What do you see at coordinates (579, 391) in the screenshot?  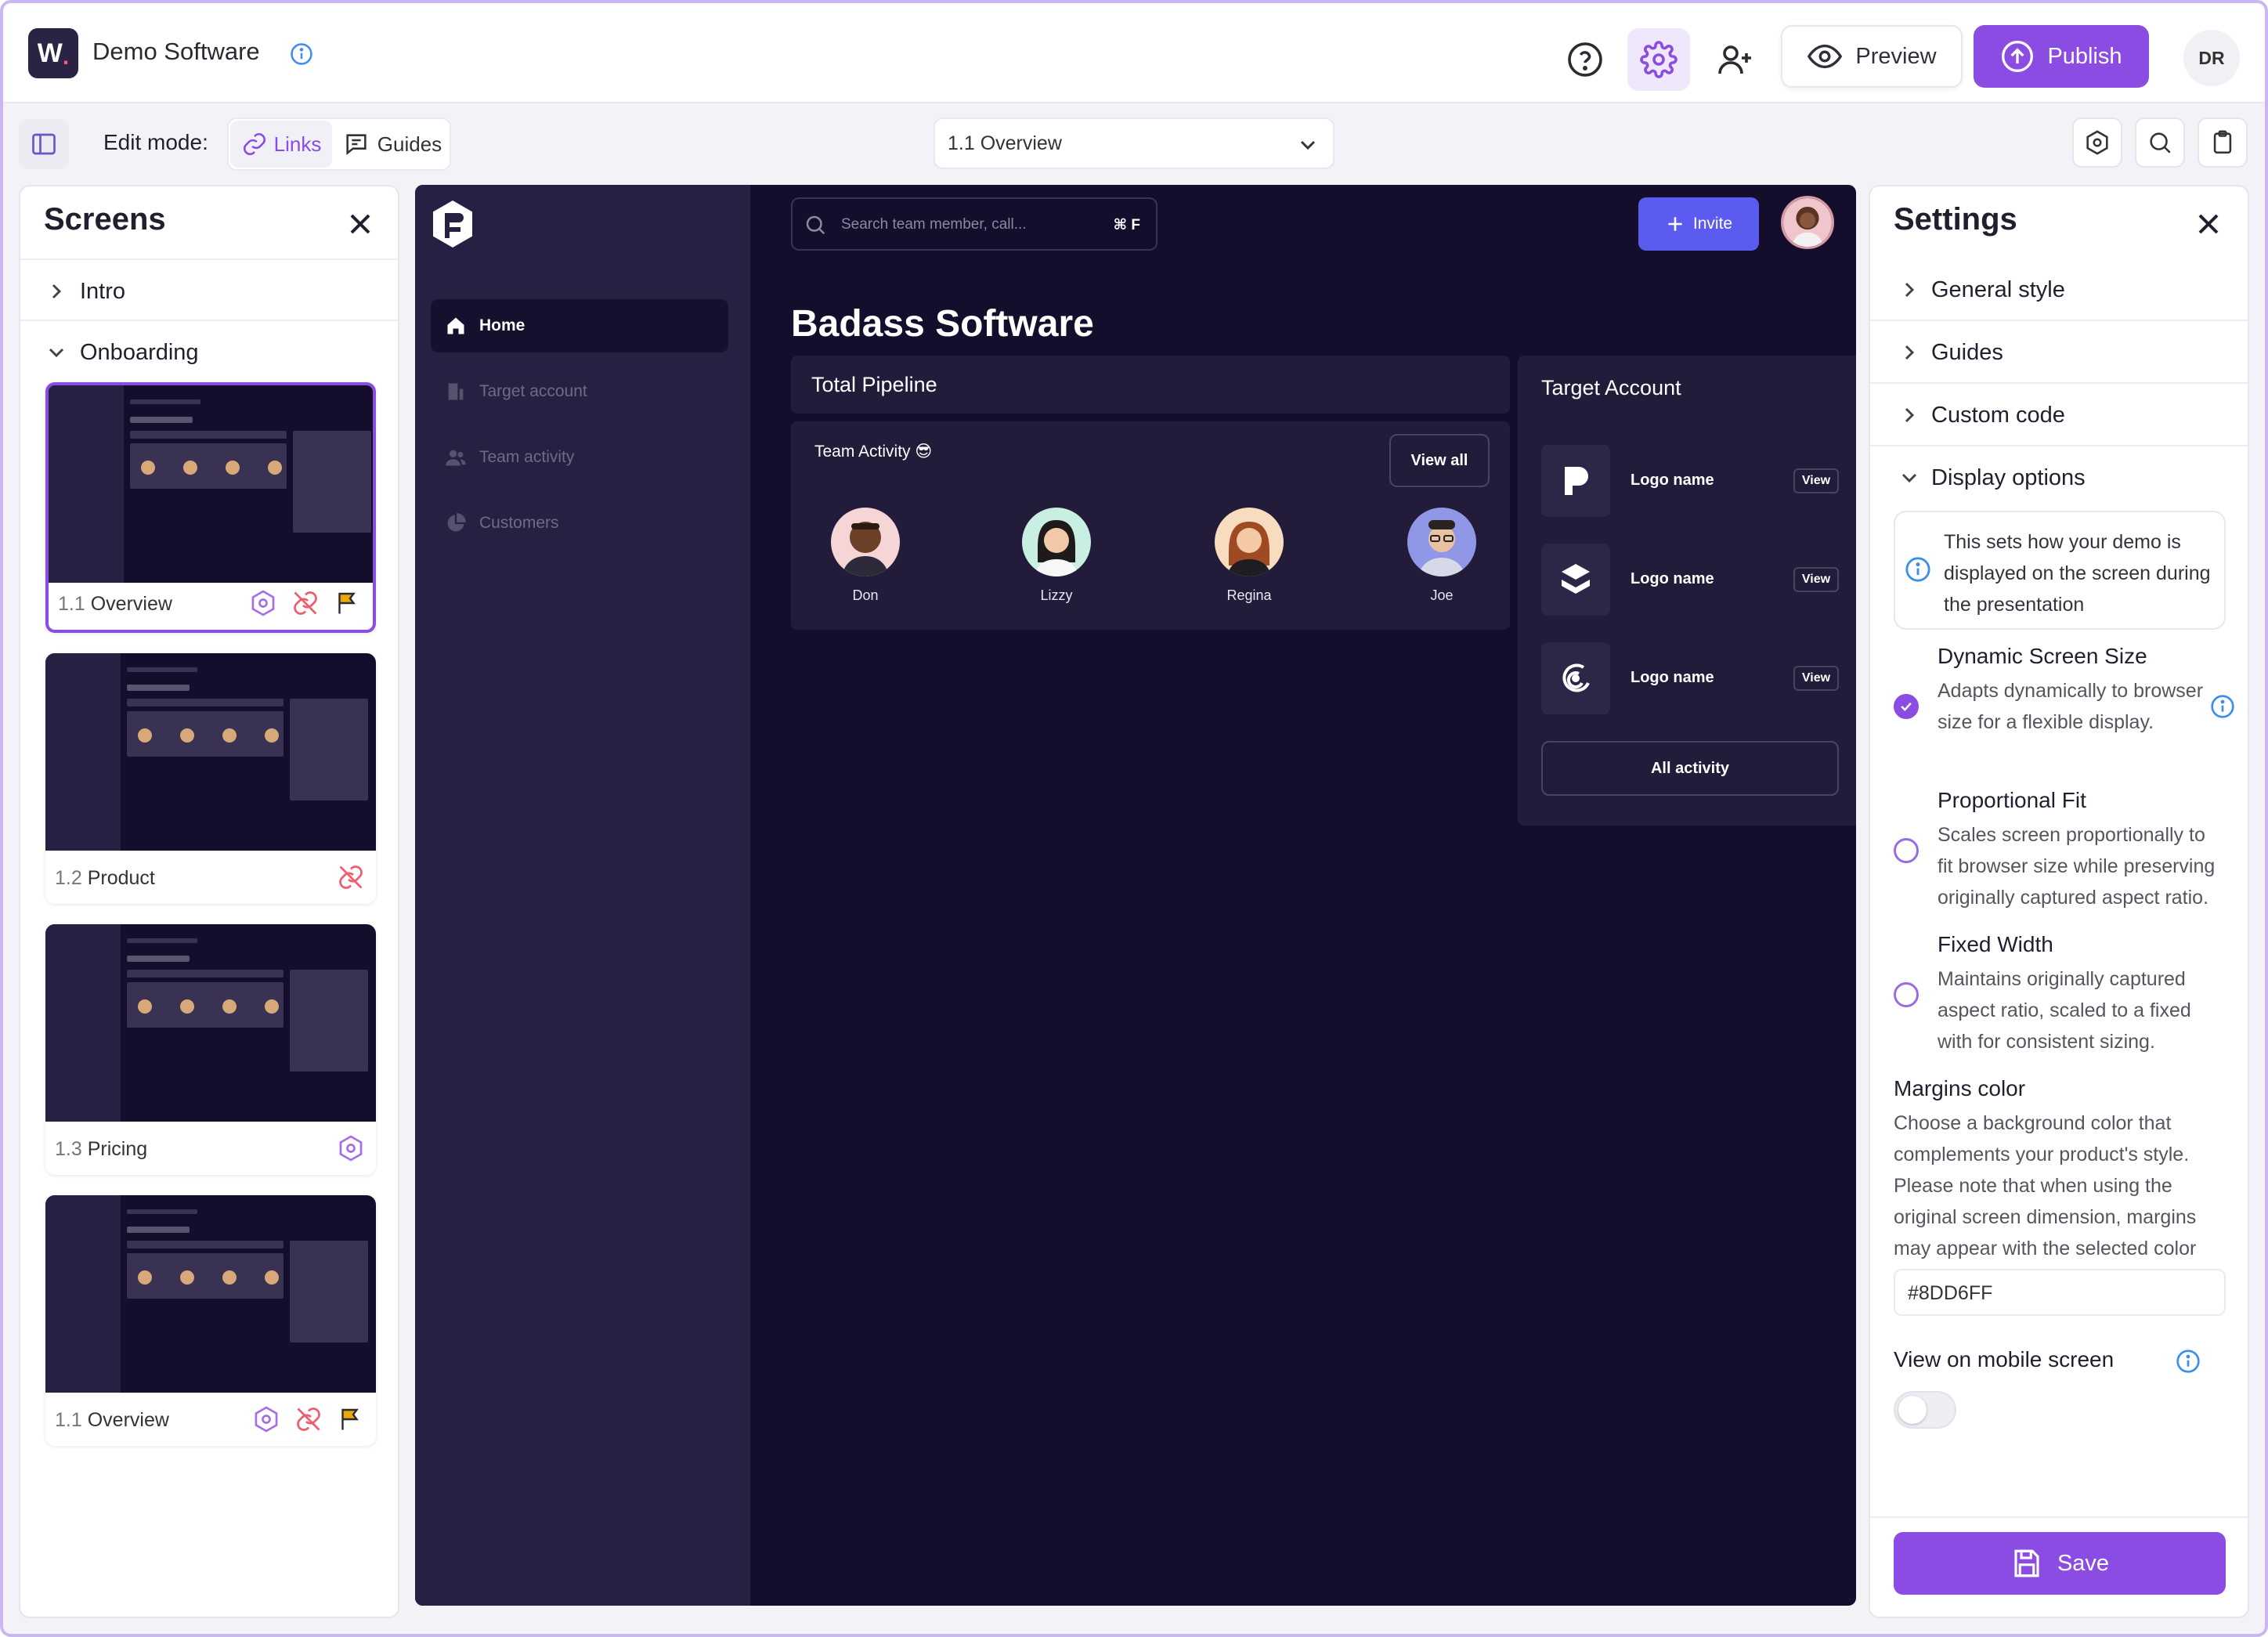 I see `nav-target-account: Target account` at bounding box center [579, 391].